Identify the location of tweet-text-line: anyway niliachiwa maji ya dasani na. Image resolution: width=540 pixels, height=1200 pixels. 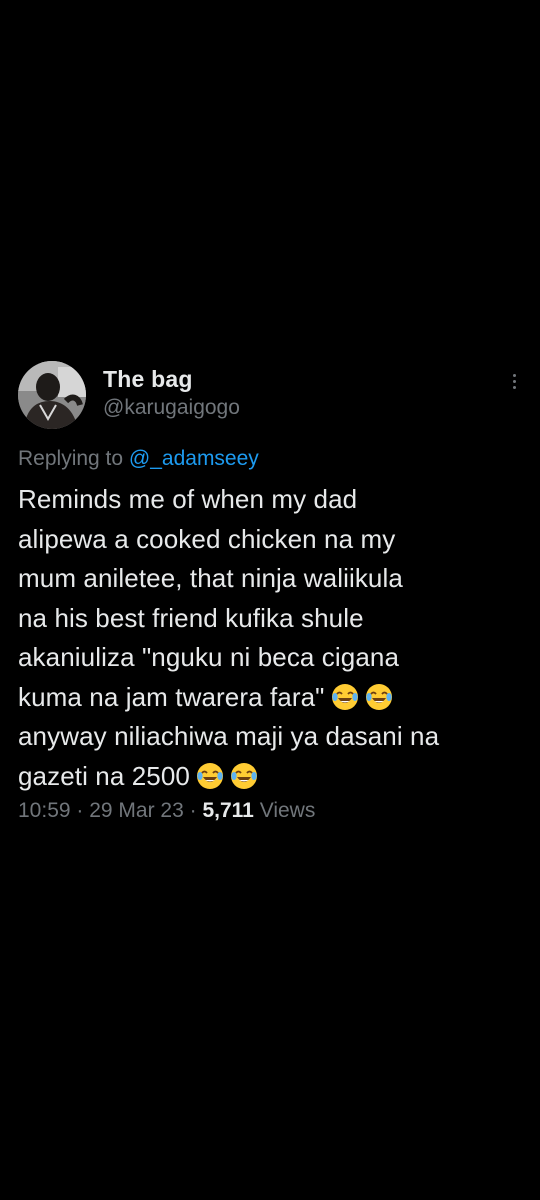
(229, 736).